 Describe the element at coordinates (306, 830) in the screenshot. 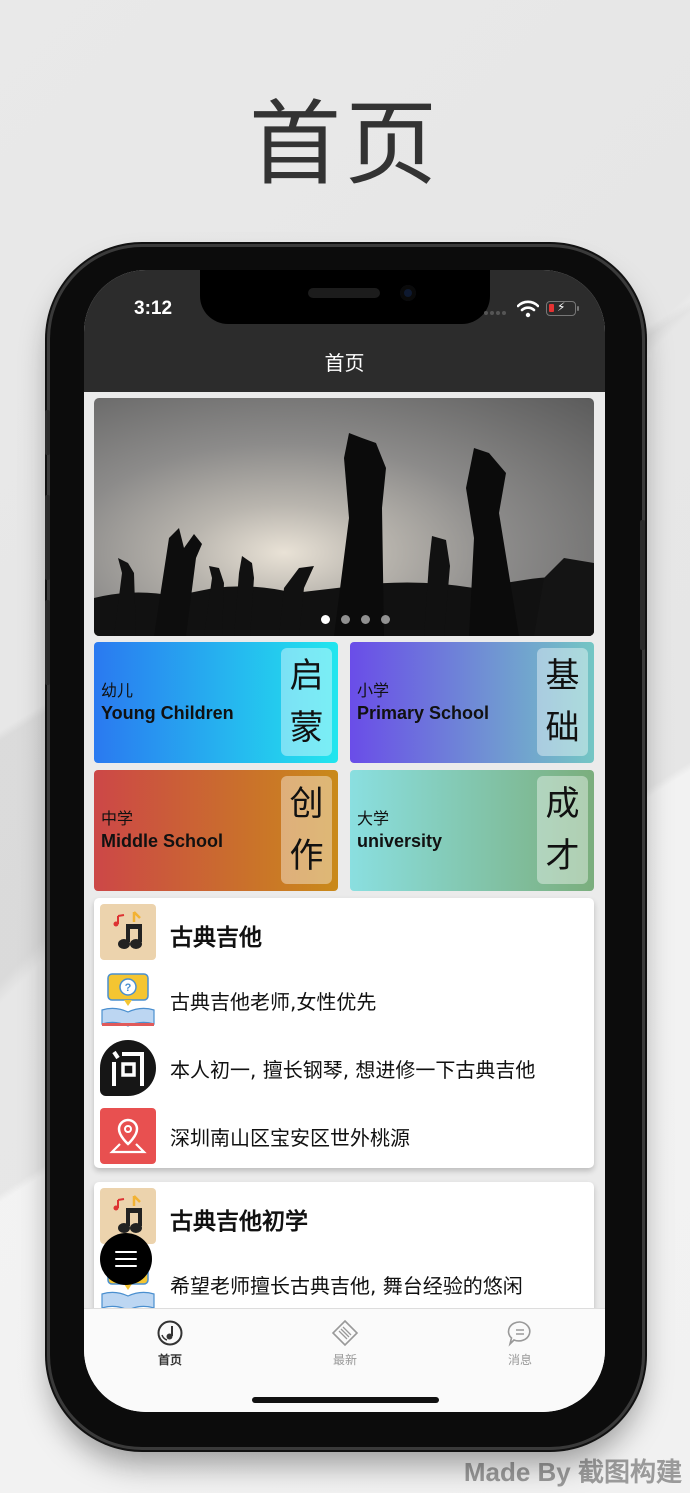

I see `category-badge: 创作` at that location.